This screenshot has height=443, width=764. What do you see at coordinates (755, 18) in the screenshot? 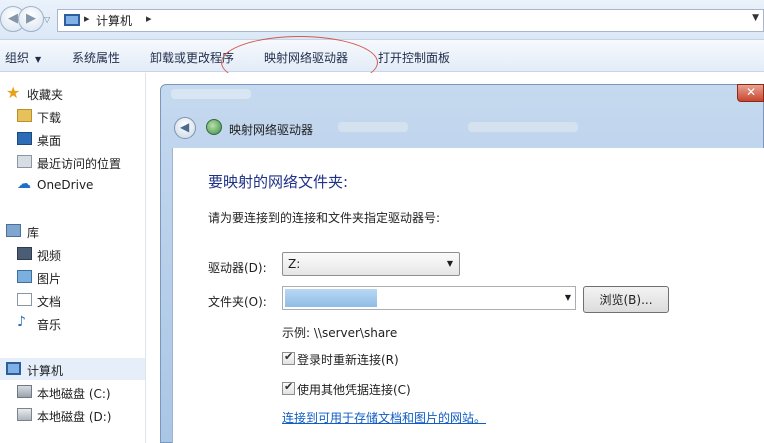
I see `address-dropdown-icon: ▼` at bounding box center [755, 18].